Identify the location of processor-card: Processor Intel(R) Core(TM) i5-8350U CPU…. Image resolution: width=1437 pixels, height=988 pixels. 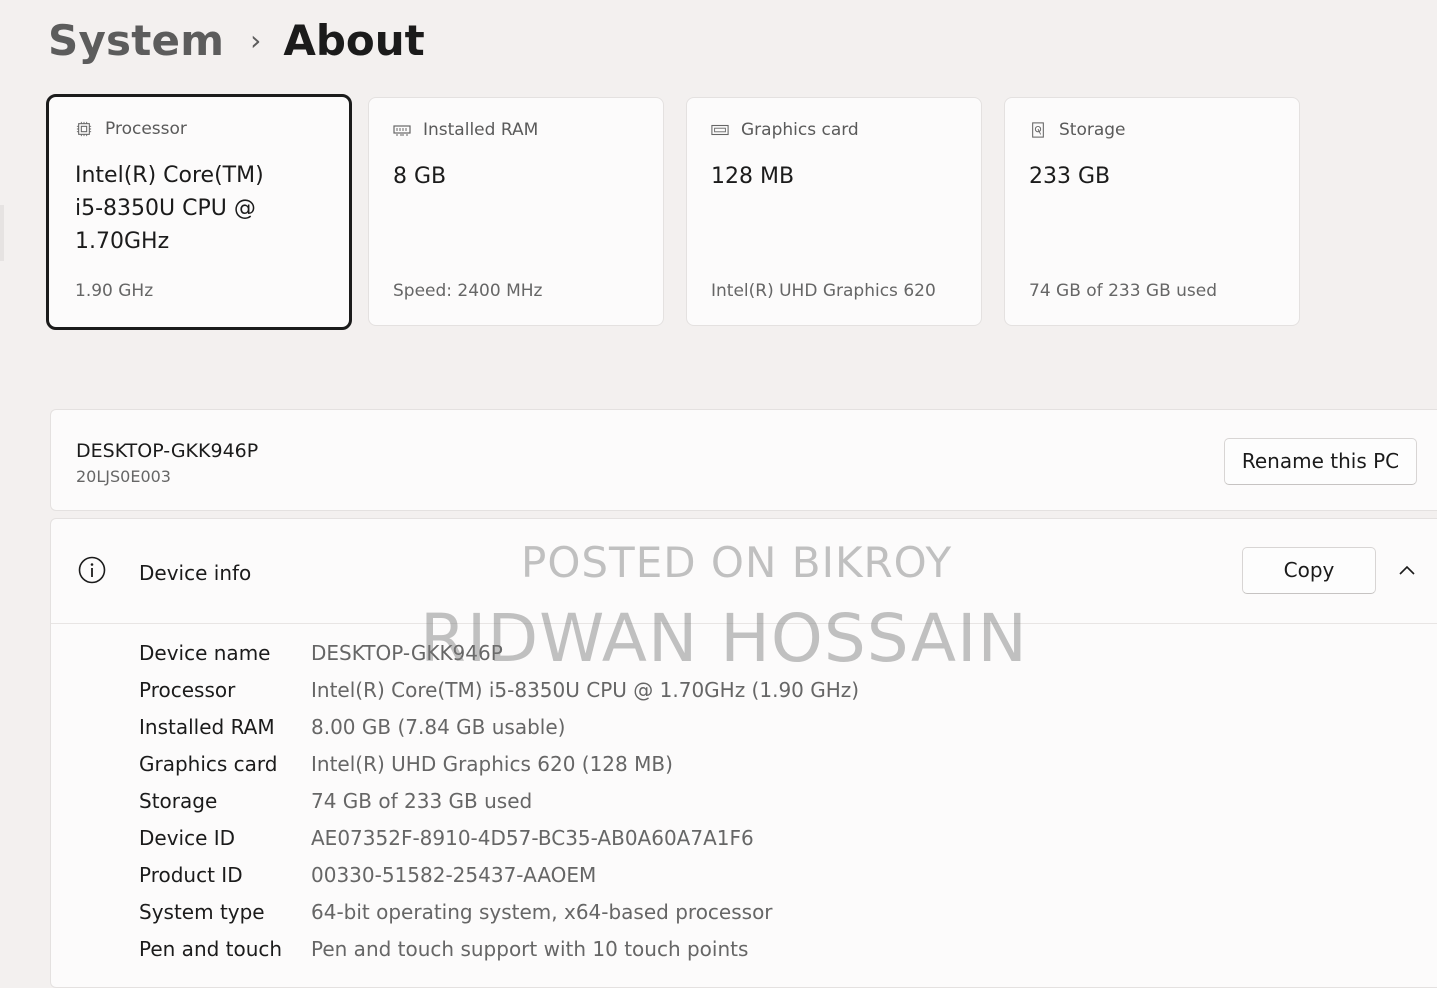
(199, 212).